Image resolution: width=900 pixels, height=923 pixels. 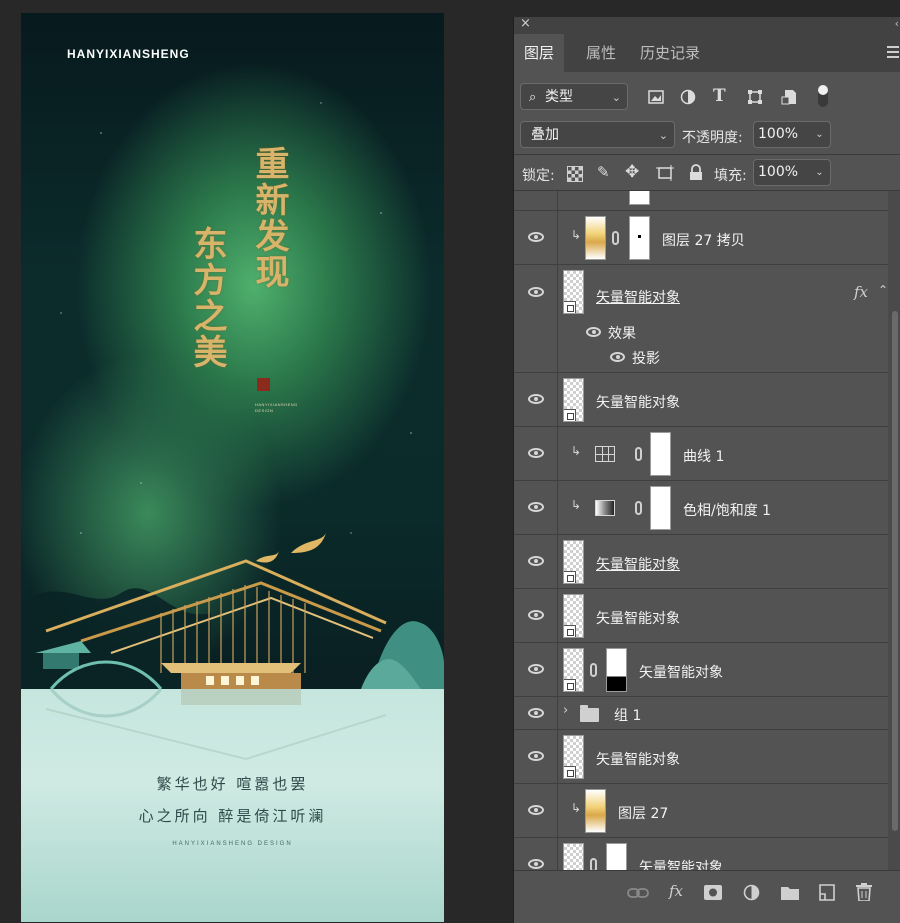 What do you see at coordinates (861, 292) in the screenshot?
I see `fx-badge-icon: fx` at bounding box center [861, 292].